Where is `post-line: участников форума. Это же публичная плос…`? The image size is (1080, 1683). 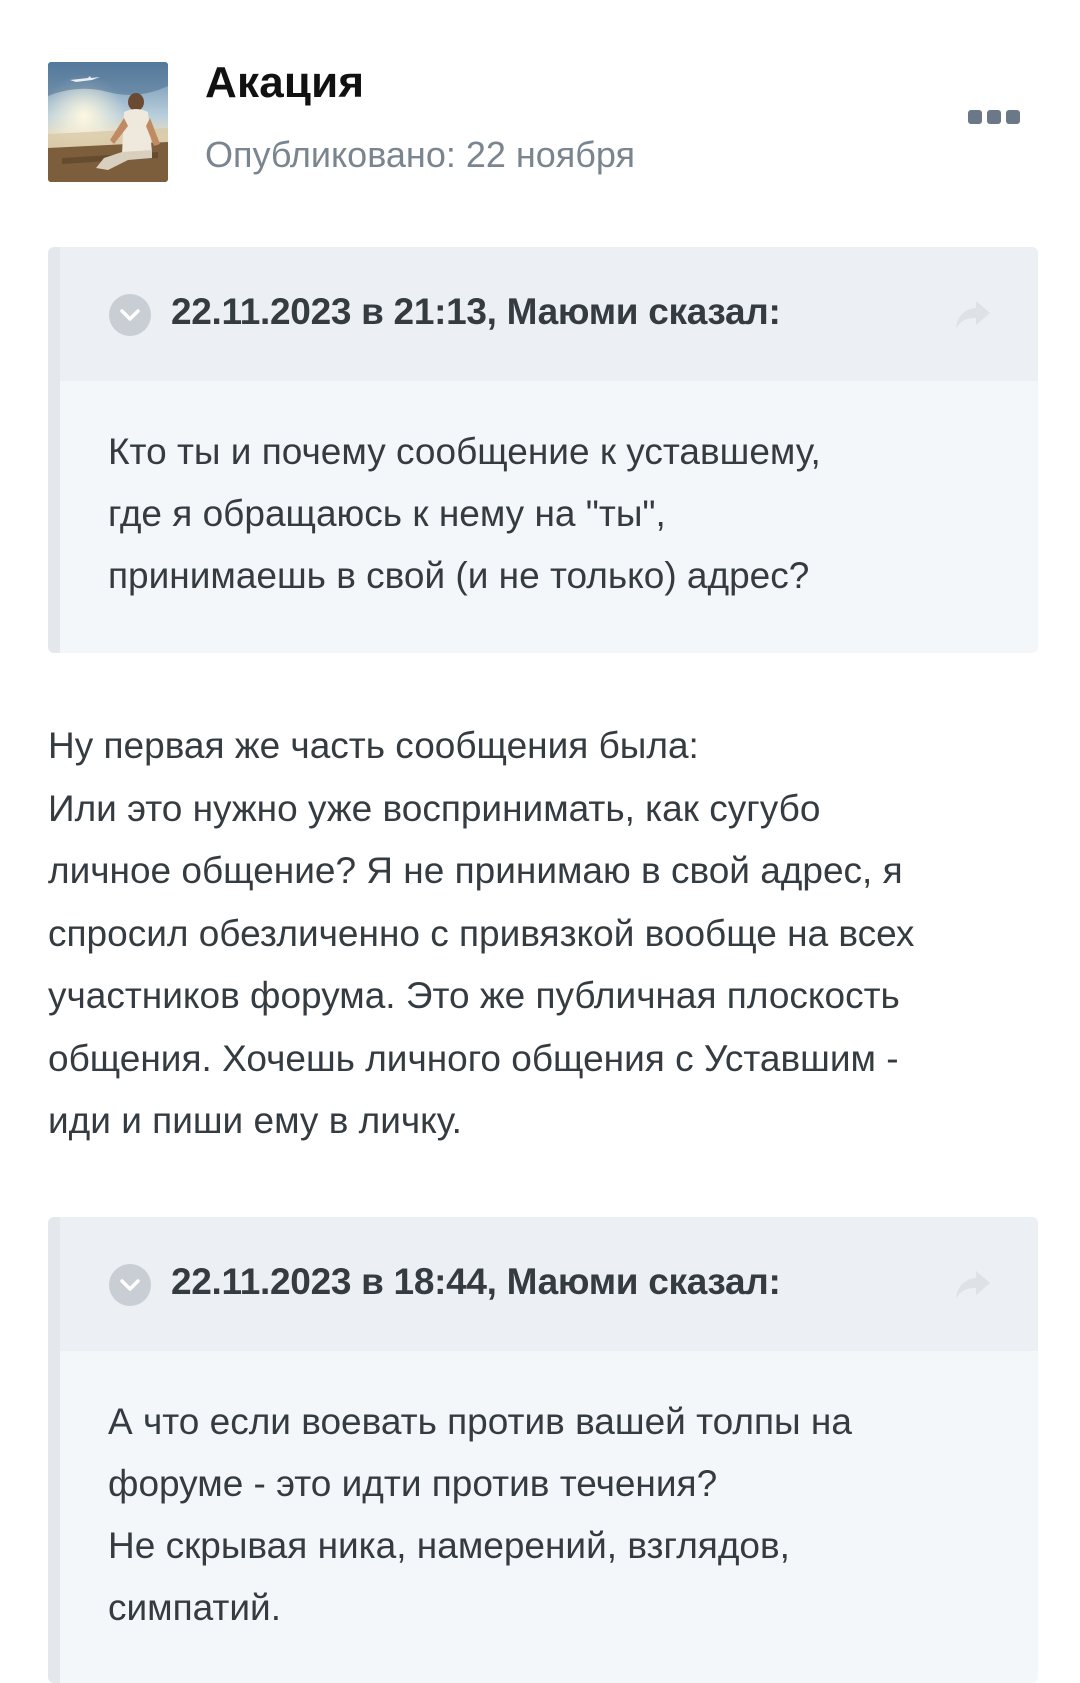
post-line: участников форума. Это же публичная плос… is located at coordinates (474, 995).